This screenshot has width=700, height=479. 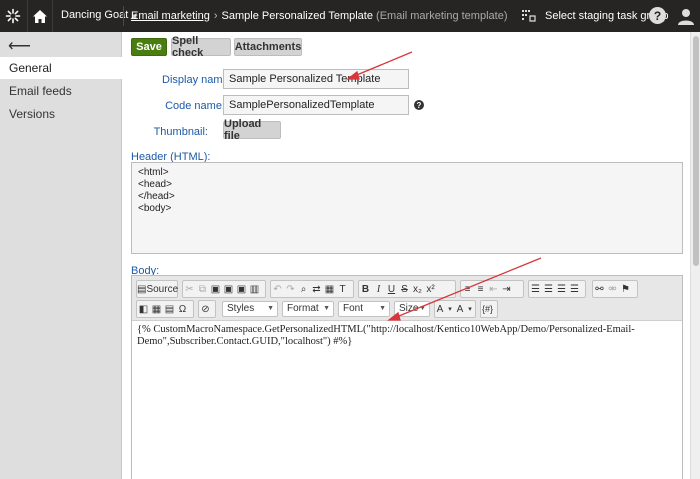 What do you see at coordinates (467, 288) in the screenshot?
I see `annotation-arrow-body` at bounding box center [467, 288].